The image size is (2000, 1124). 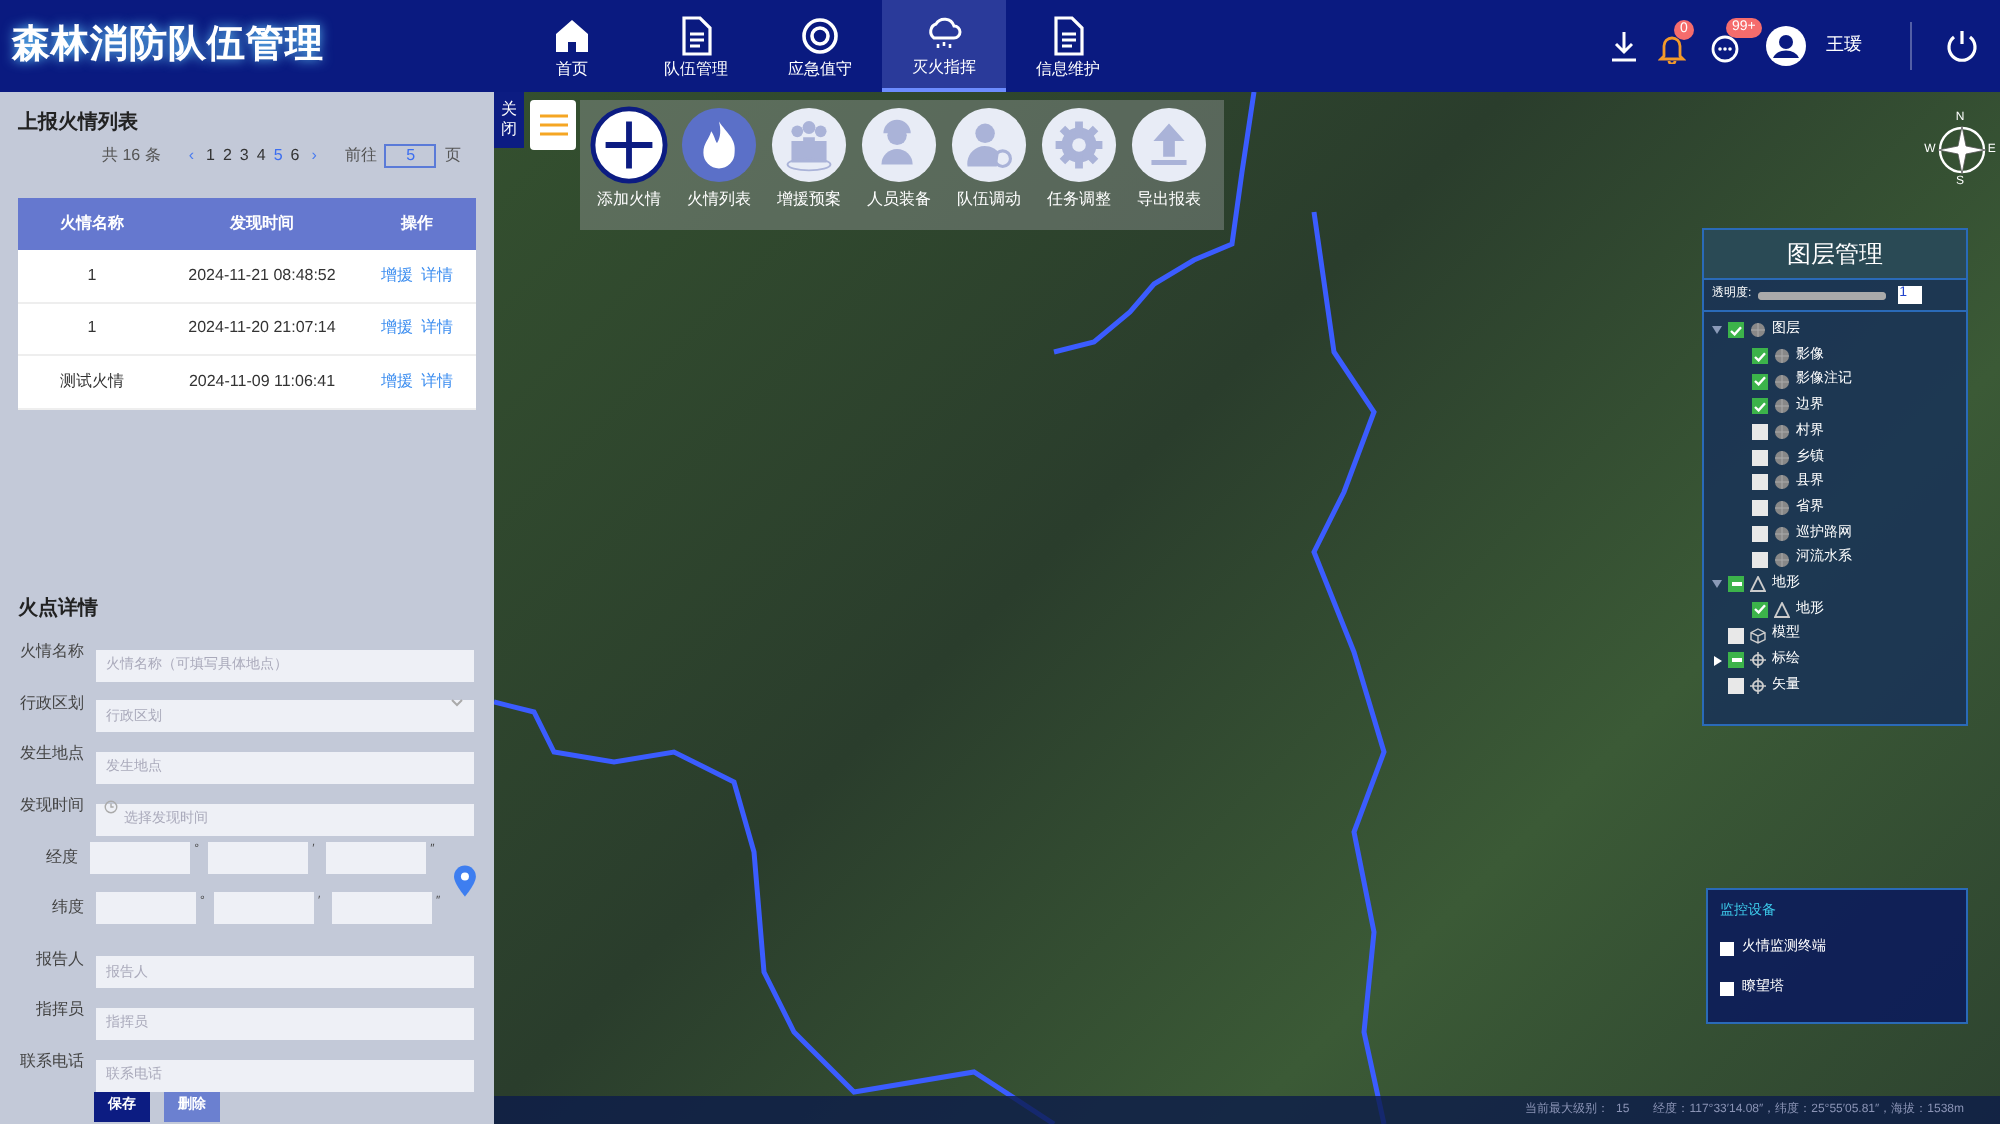 What do you see at coordinates (1835, 255) in the screenshot?
I see `panel-title: 图层管理` at bounding box center [1835, 255].